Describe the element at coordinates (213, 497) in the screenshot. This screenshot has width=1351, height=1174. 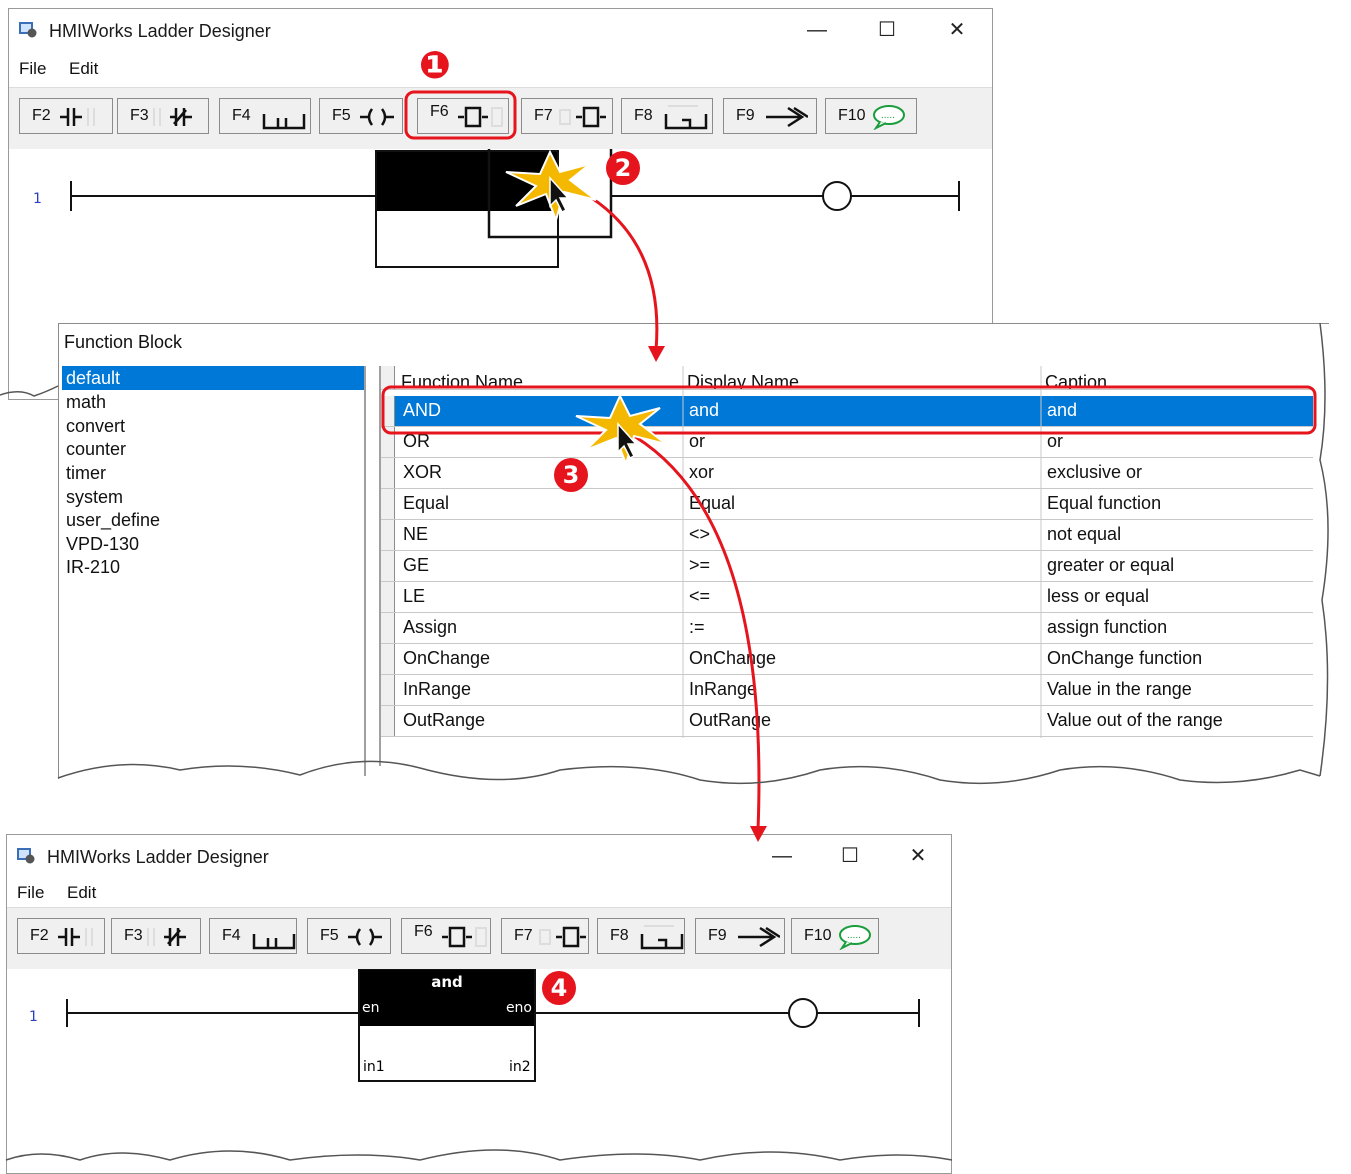
I see `category-item: system` at that location.